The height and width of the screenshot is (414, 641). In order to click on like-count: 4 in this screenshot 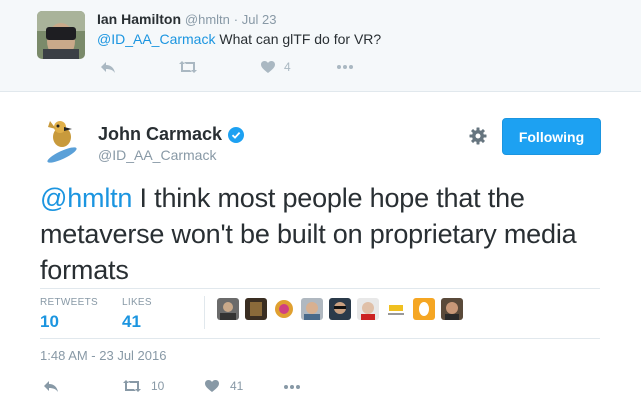, I will do `click(287, 67)`.